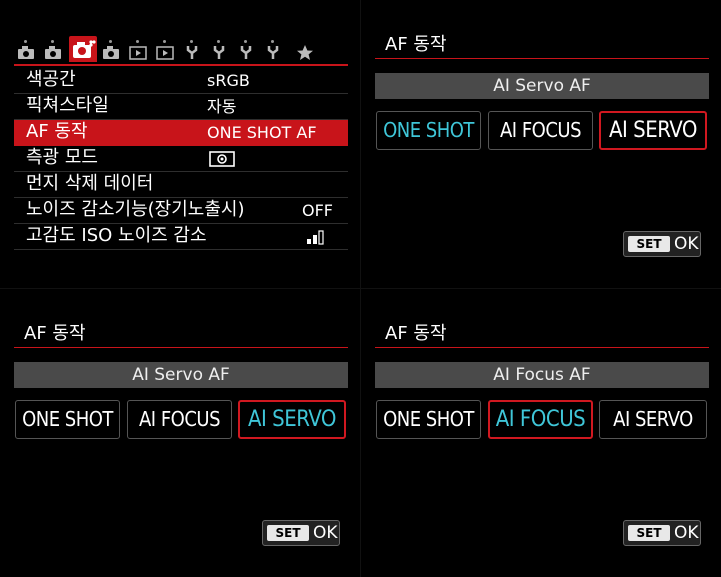  What do you see at coordinates (116, 235) in the screenshot?
I see `menu-item-label: 고감도 ISO 노이즈 감소` at bounding box center [116, 235].